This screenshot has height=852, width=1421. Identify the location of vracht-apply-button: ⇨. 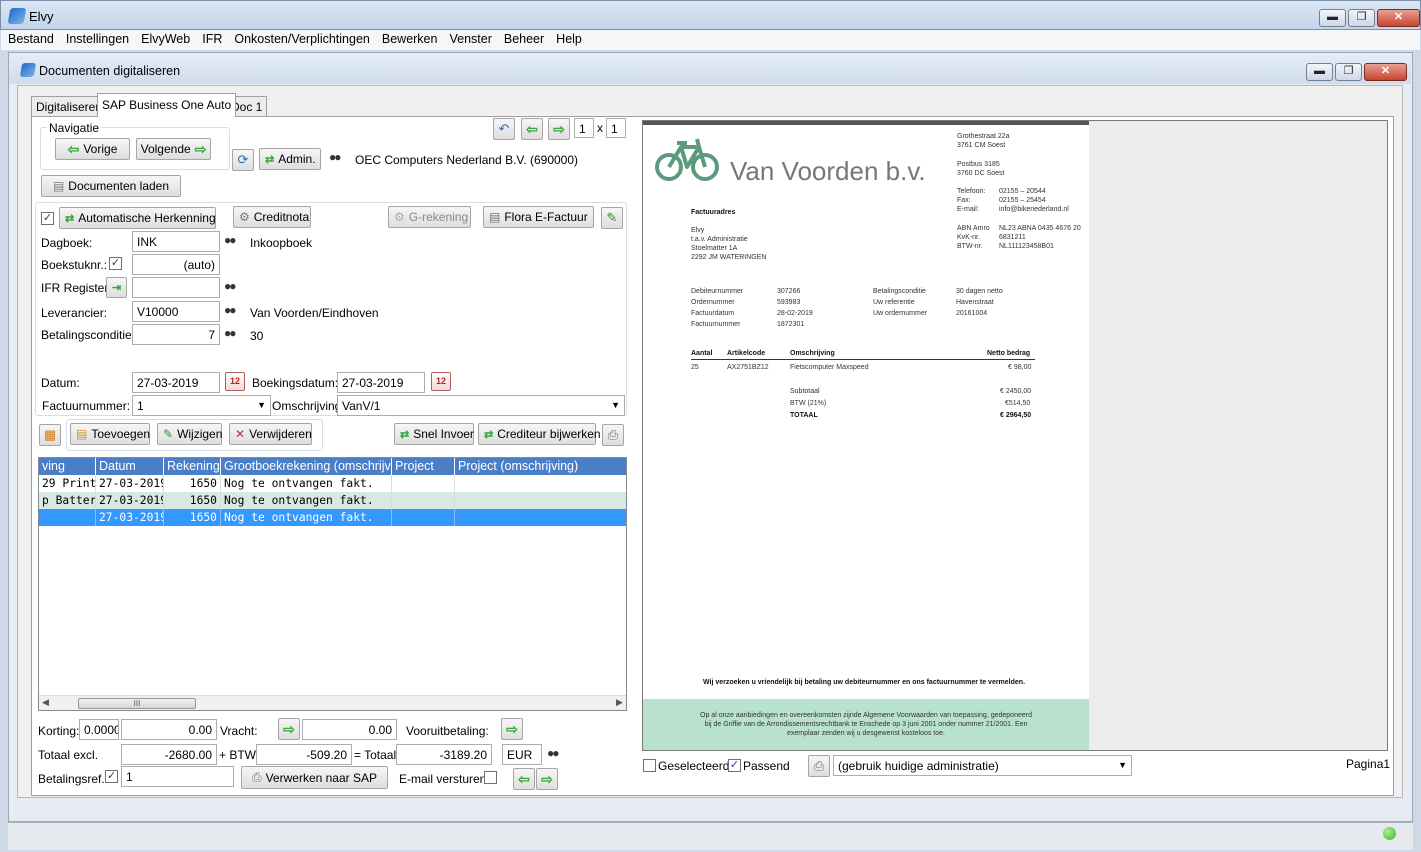
(289, 729).